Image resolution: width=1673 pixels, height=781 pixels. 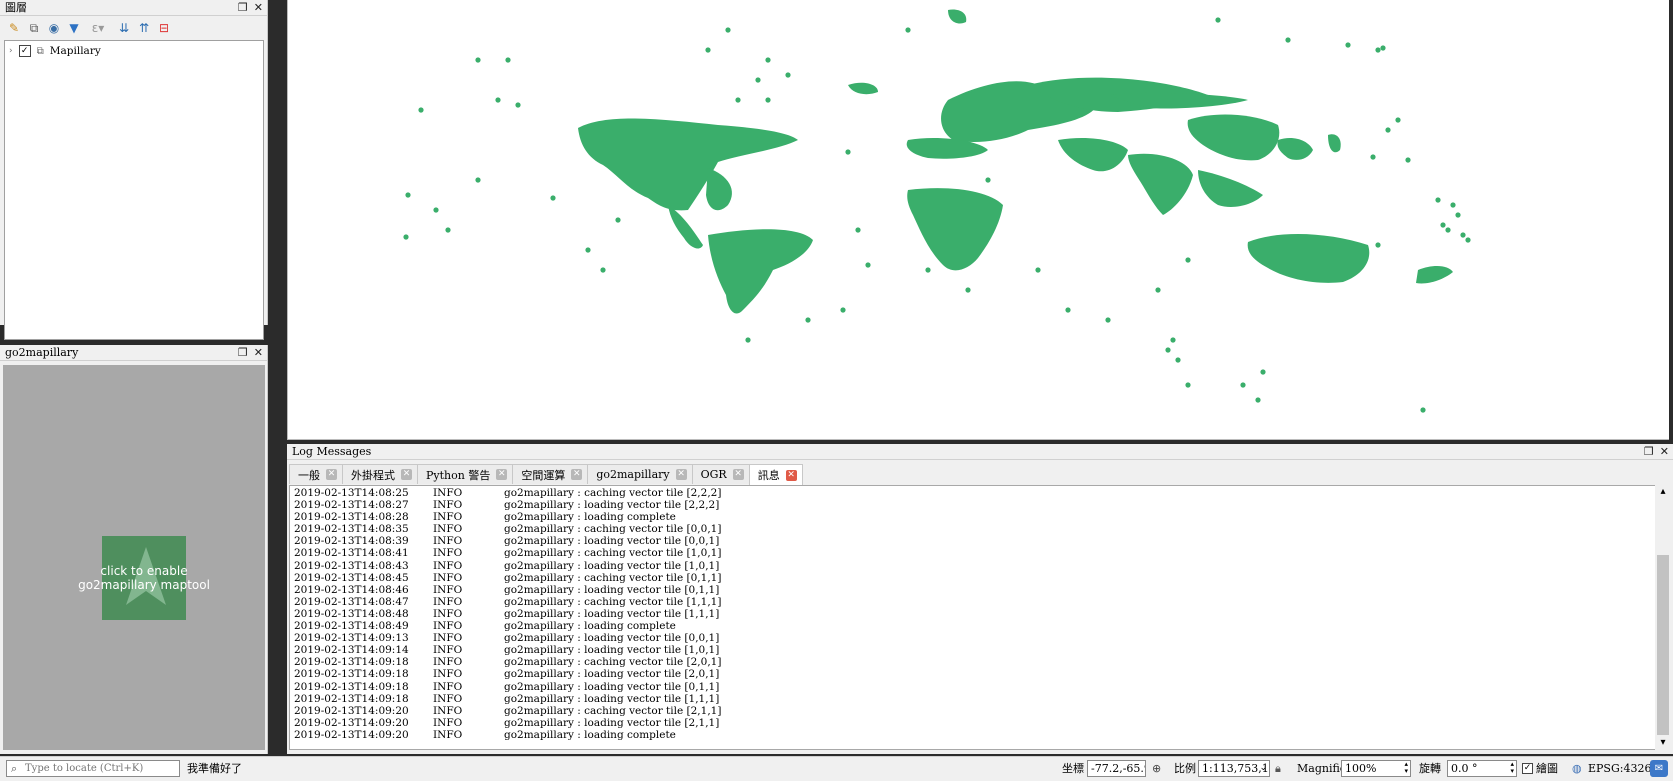 I want to click on tab-plugins: 外掛程式 ✕, so click(x=380, y=474).